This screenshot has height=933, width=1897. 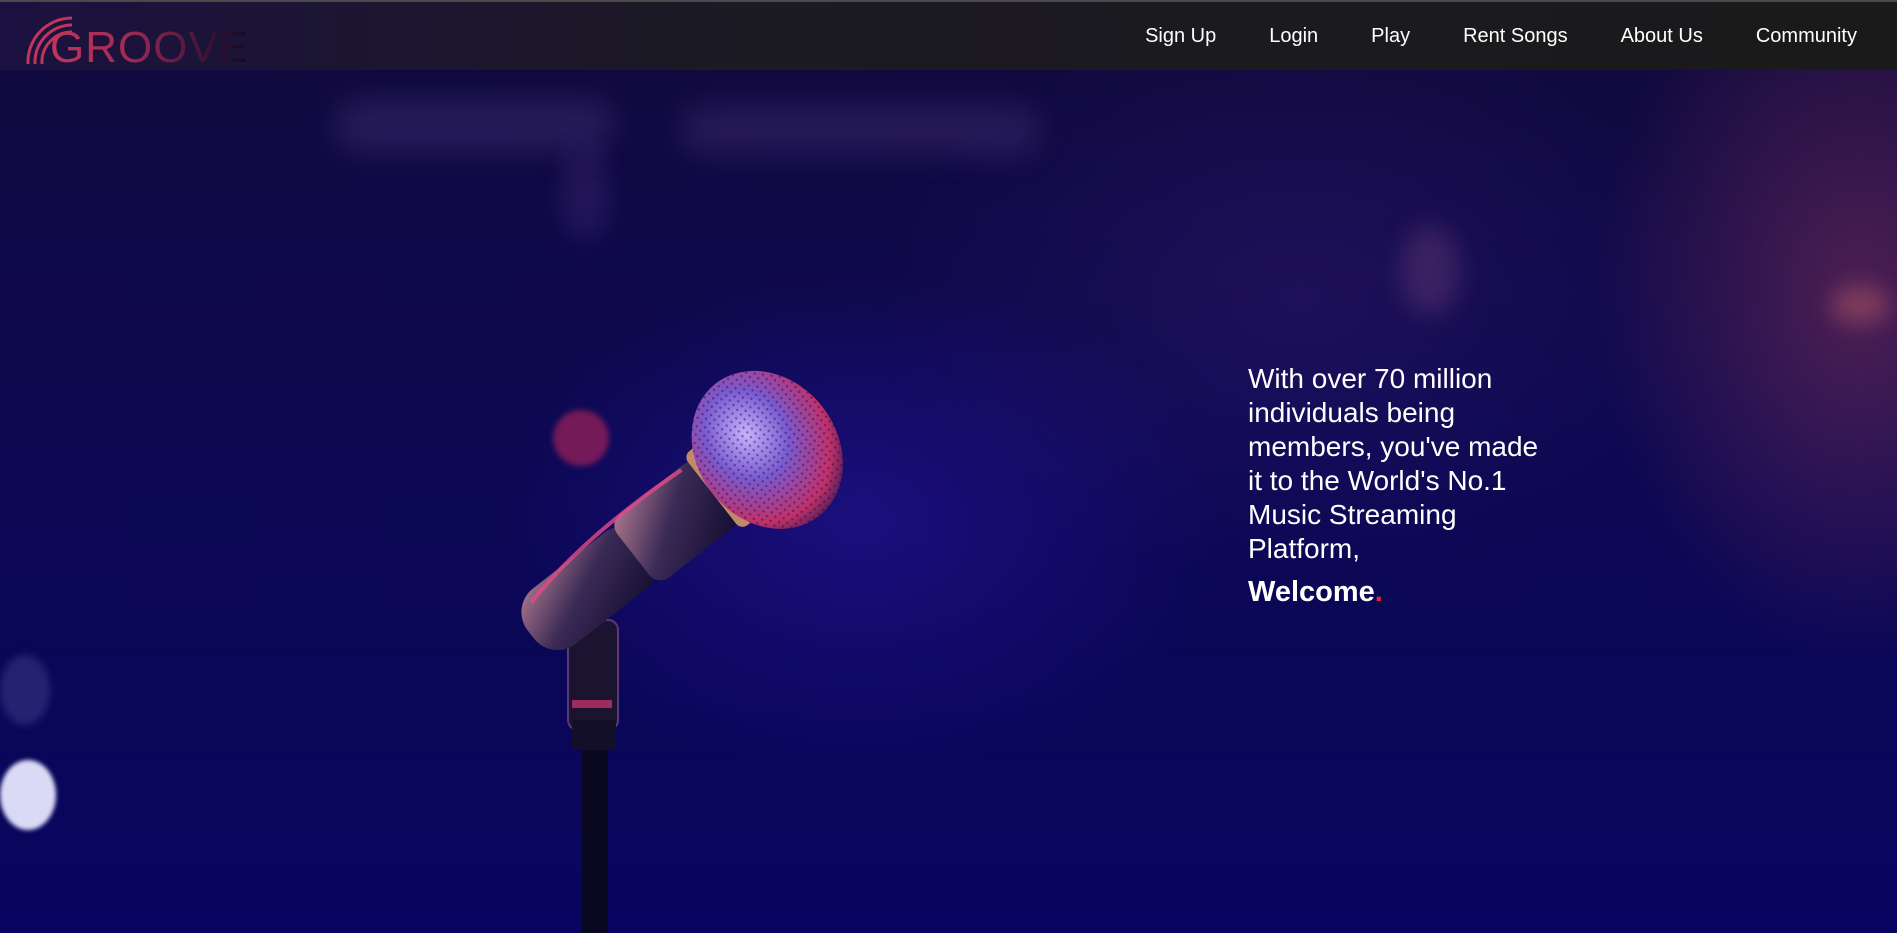 What do you see at coordinates (594, 735) in the screenshot?
I see `mic-stand-joint` at bounding box center [594, 735].